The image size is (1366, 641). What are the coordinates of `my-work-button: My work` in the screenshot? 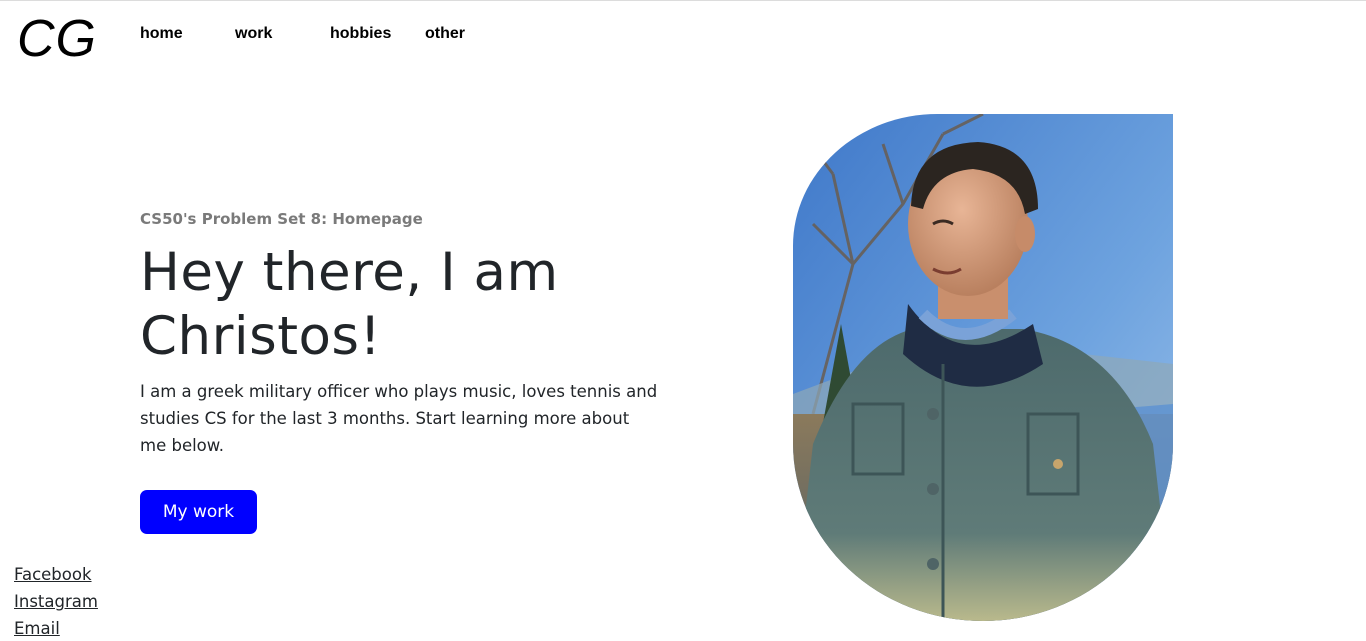 It's located at (198, 512).